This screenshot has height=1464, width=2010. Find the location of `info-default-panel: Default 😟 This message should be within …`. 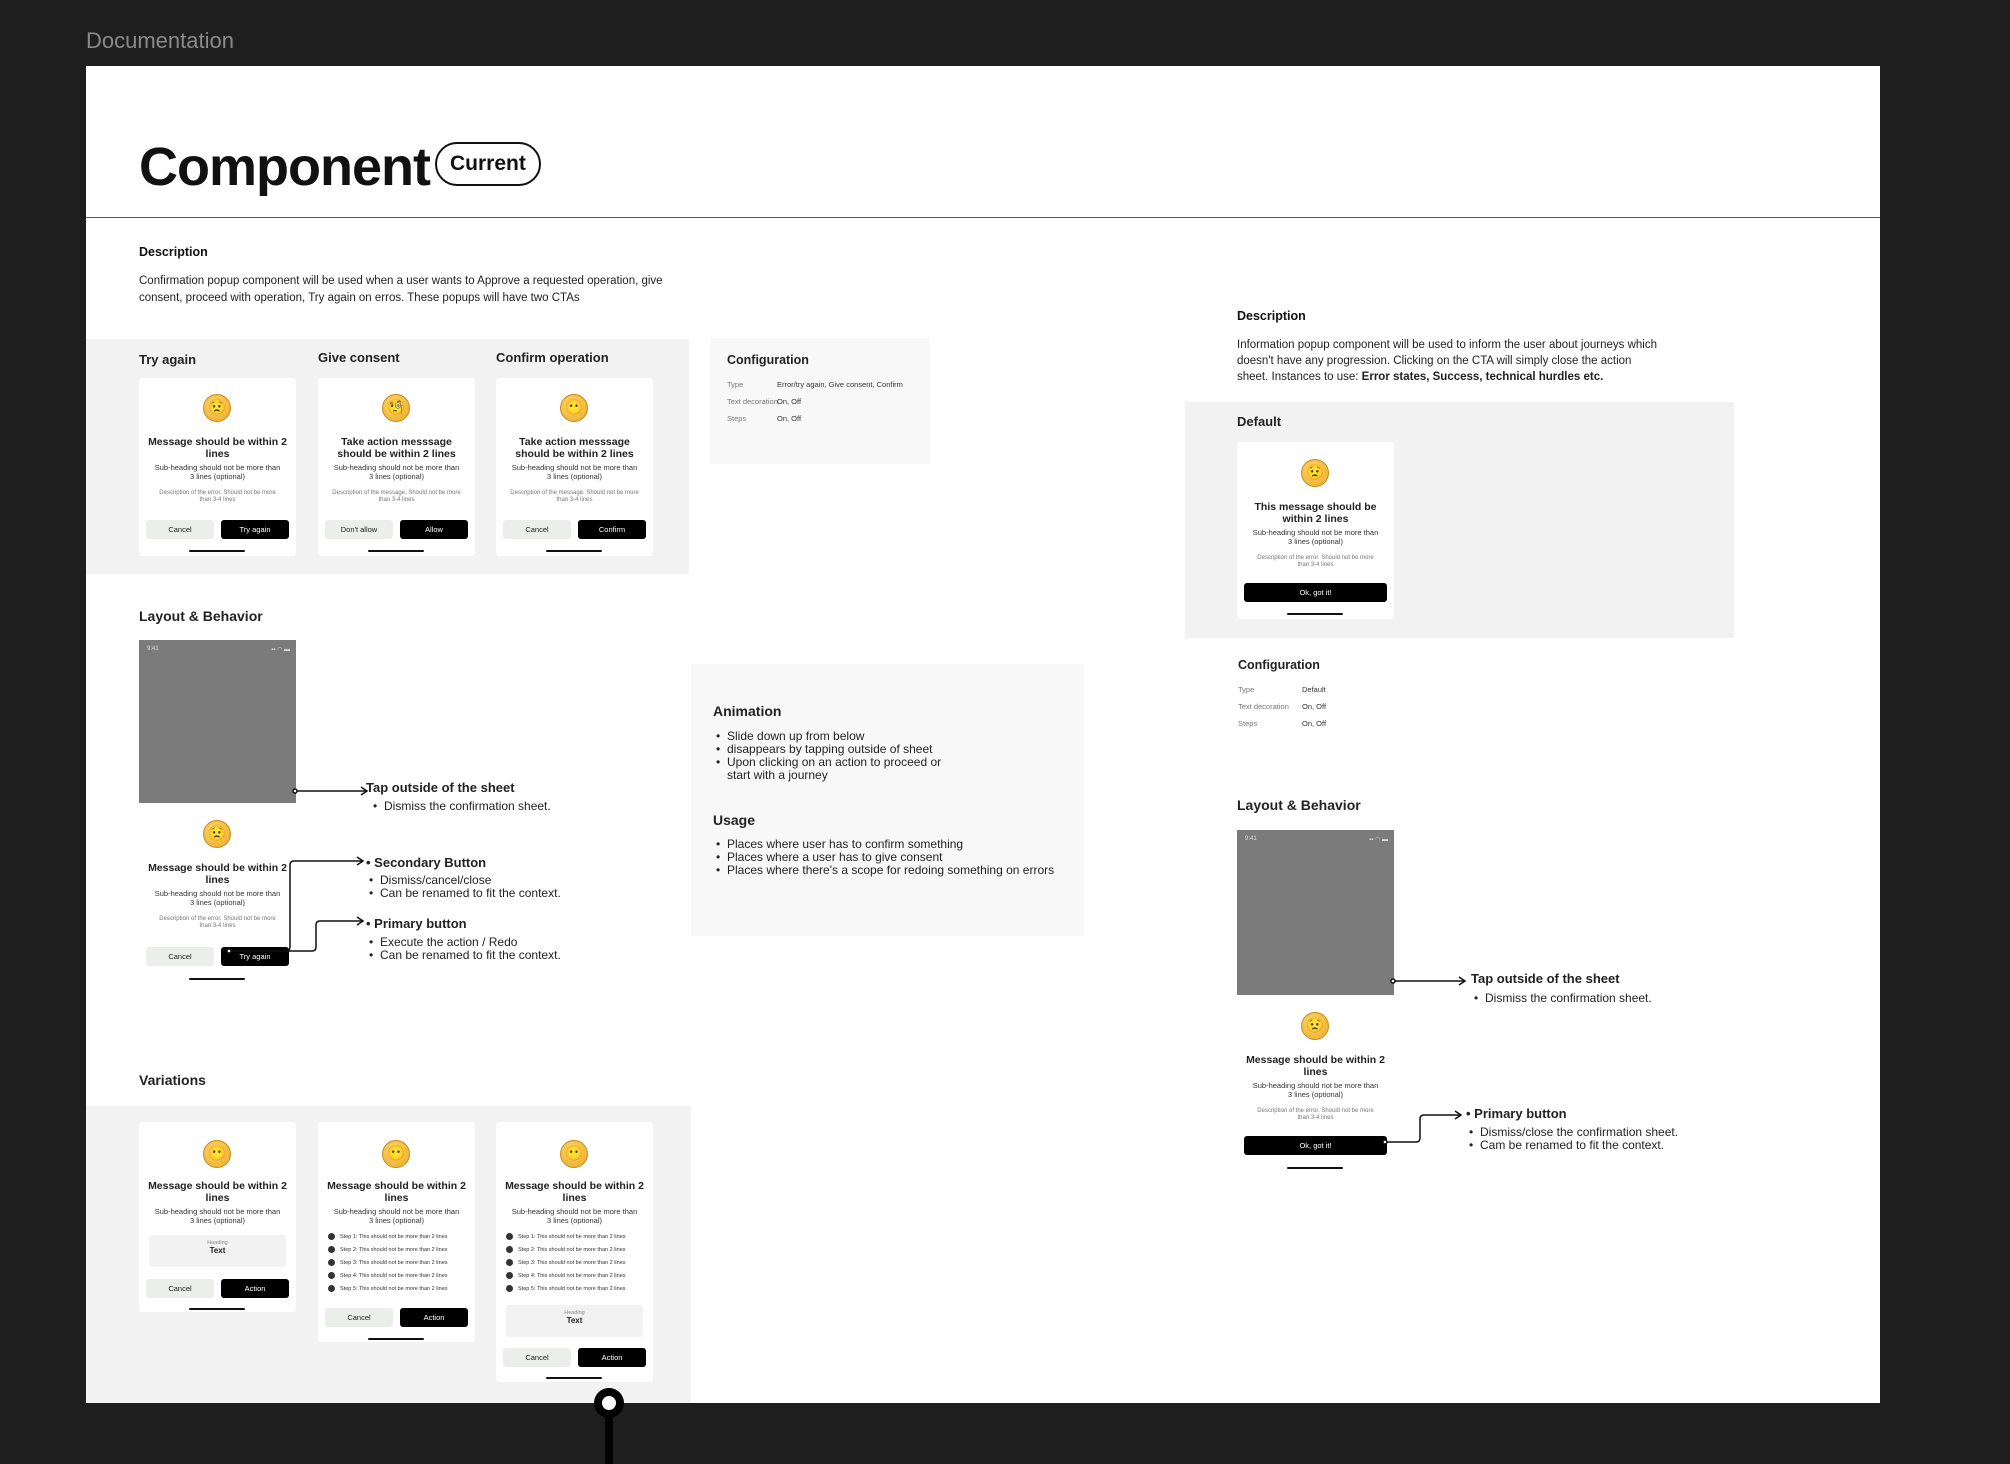

info-default-panel: Default 😟 This message should be within … is located at coordinates (1459, 520).